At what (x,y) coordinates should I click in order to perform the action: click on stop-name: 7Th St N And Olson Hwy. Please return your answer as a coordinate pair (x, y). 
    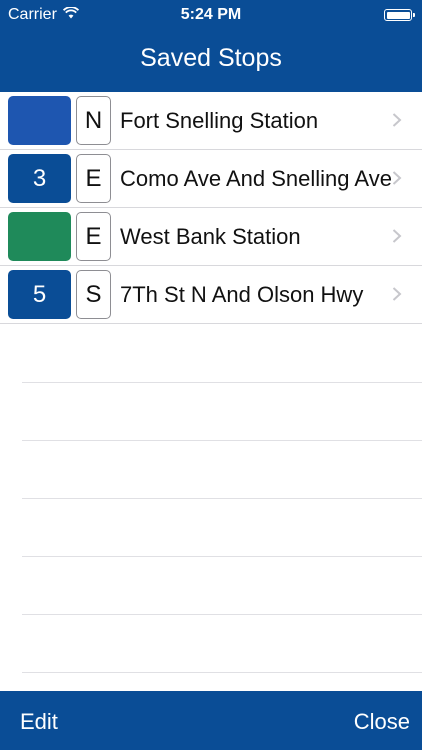
    Looking at the image, I should click on (242, 294).